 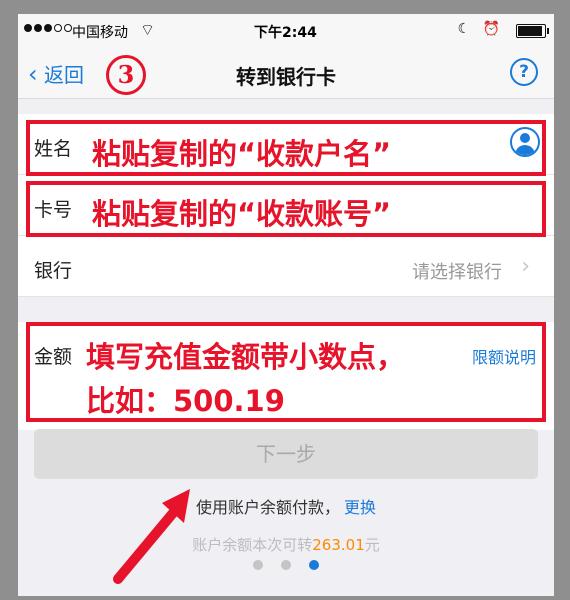 I want to click on signal-strength-icon, so click(x=48, y=28).